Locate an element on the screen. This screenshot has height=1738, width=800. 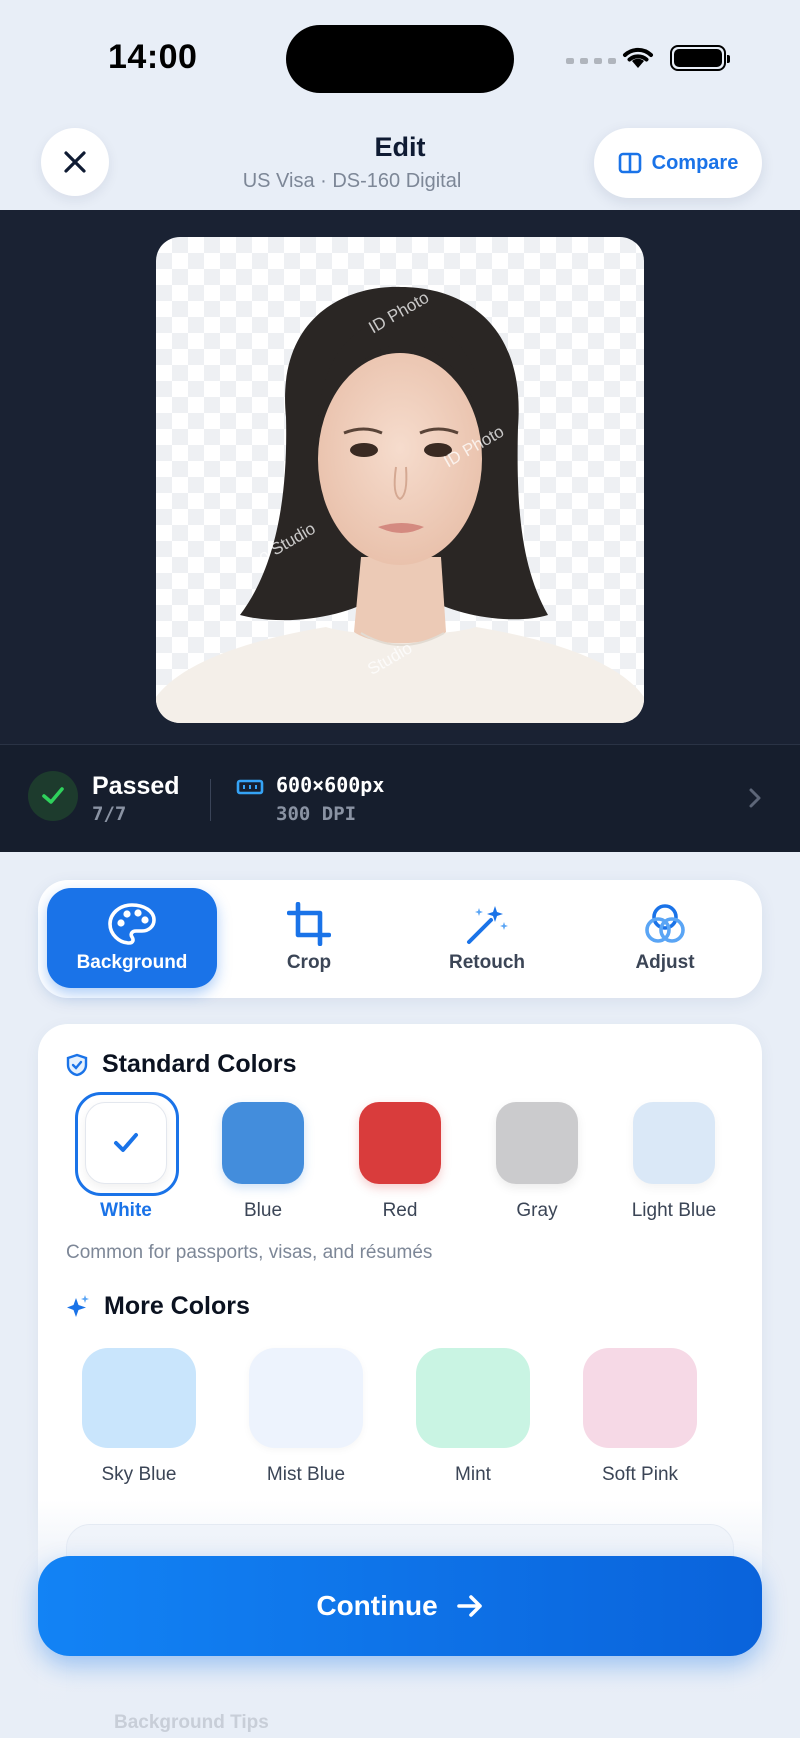
dynamic-island is located at coordinates (400, 59).